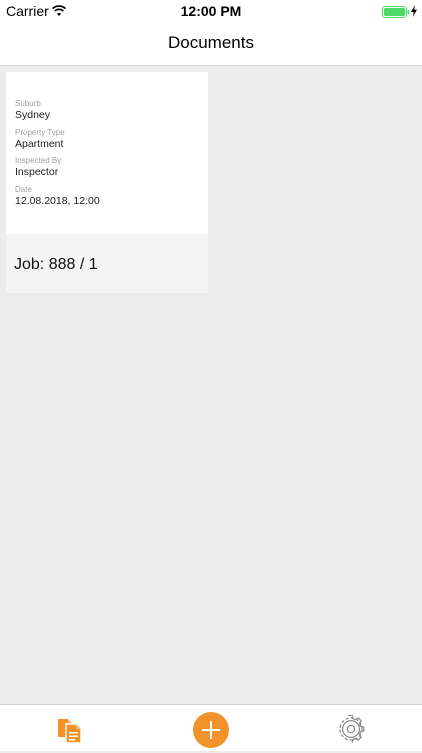  Describe the element at coordinates (107, 263) in the screenshot. I see `card-footer: Job: 888 / 1` at that location.